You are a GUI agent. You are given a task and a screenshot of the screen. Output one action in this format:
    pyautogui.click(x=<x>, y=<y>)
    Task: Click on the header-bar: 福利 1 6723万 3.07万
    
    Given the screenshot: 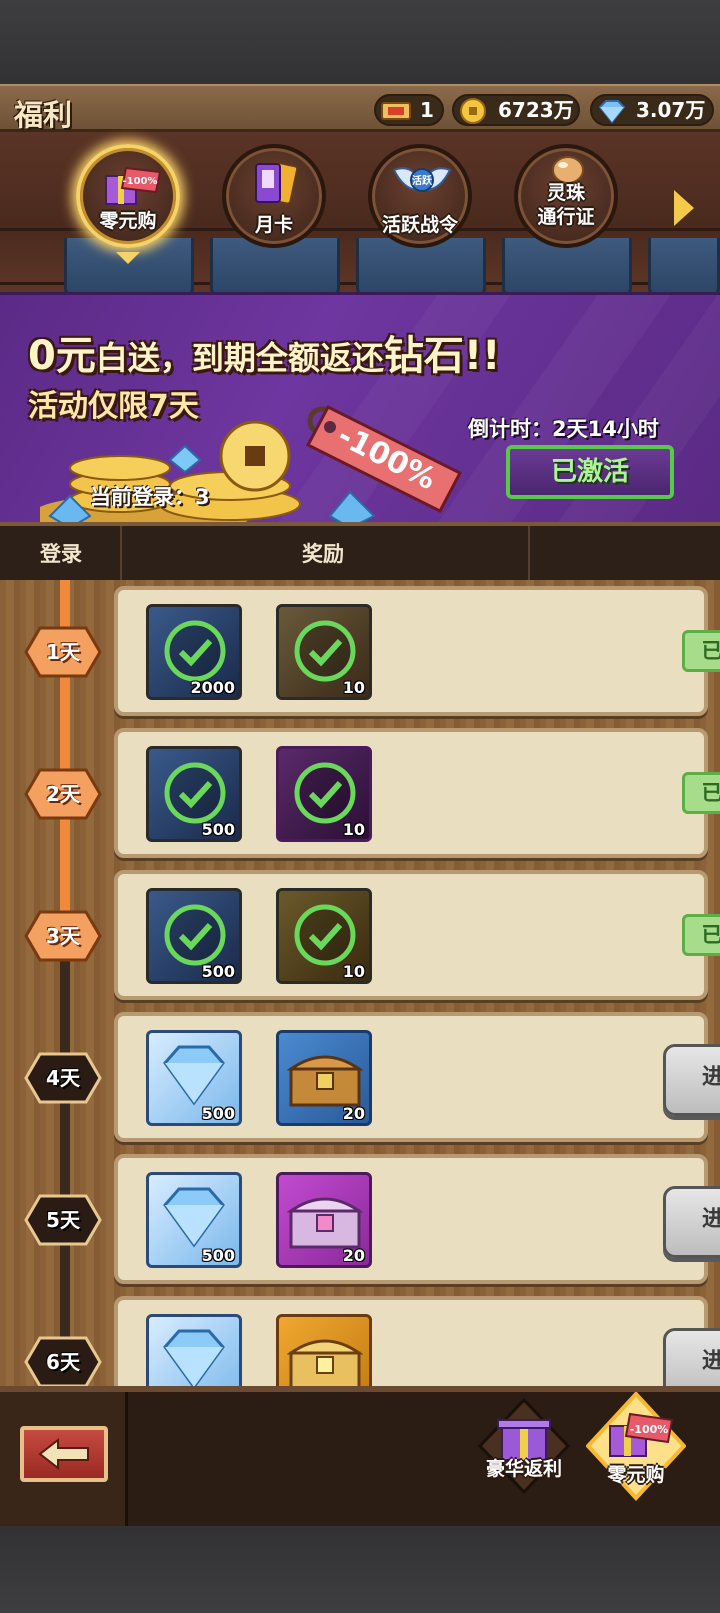 What is the action you would take?
    pyautogui.click(x=360, y=108)
    